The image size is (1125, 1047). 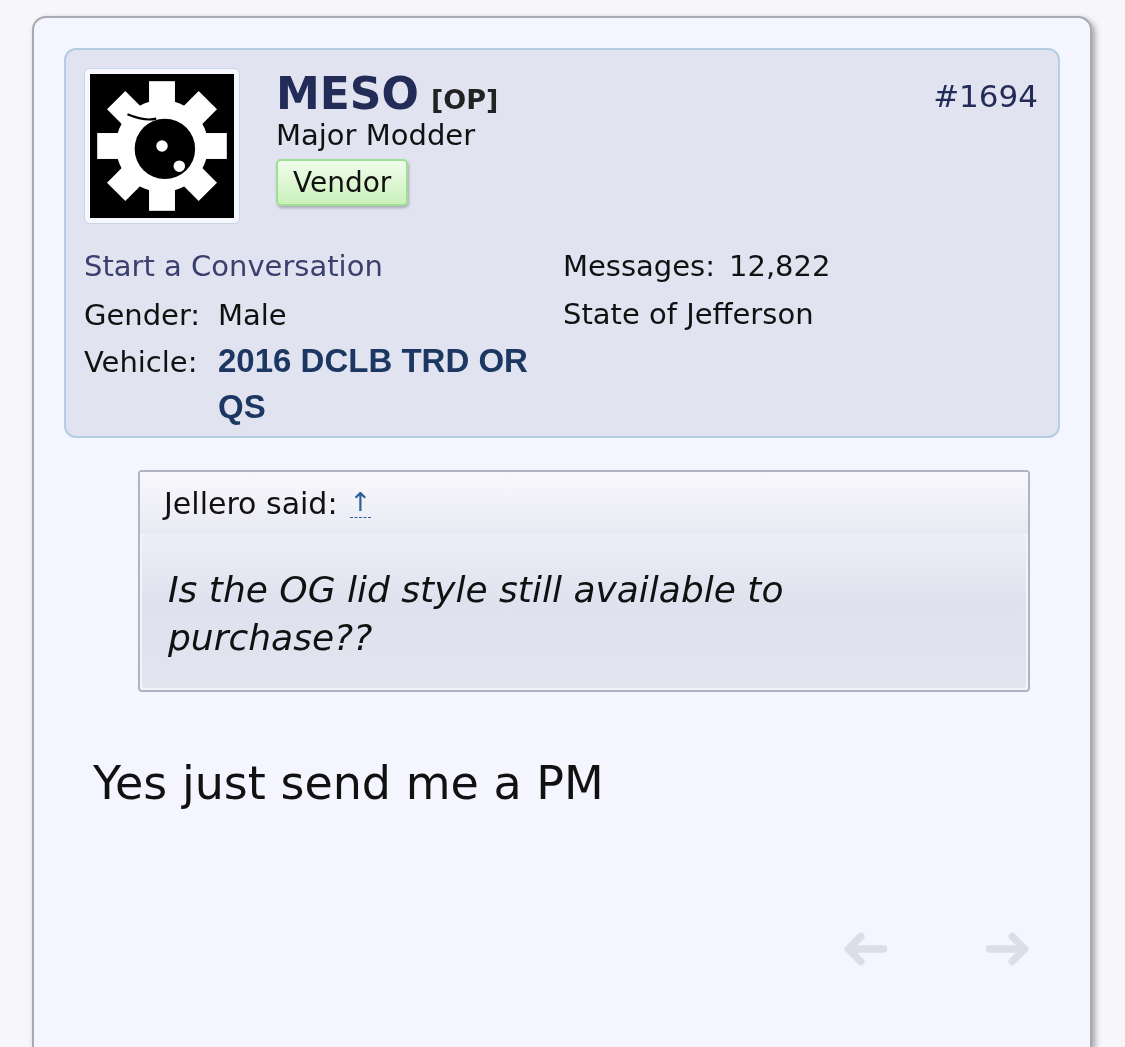 What do you see at coordinates (1008, 949) in the screenshot?
I see `arrow-right-icon` at bounding box center [1008, 949].